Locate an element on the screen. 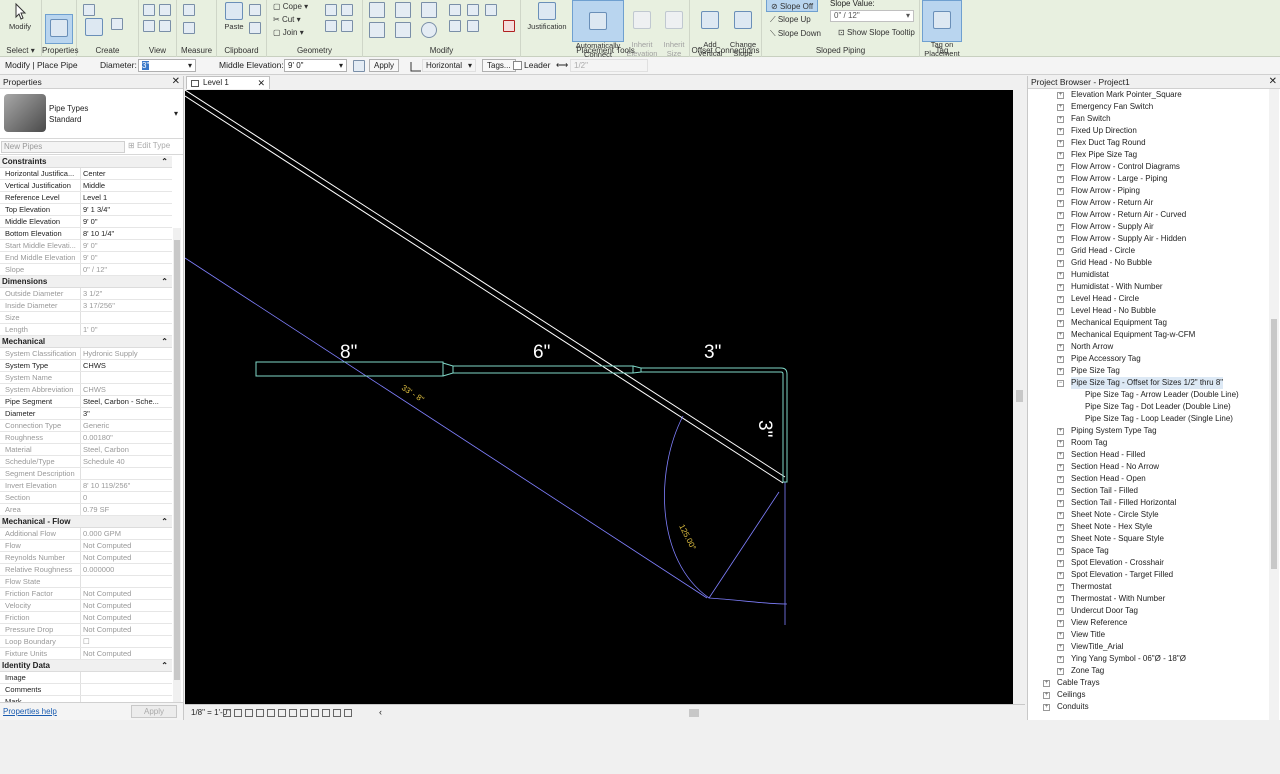  apply-button: Apply is located at coordinates (384, 65).